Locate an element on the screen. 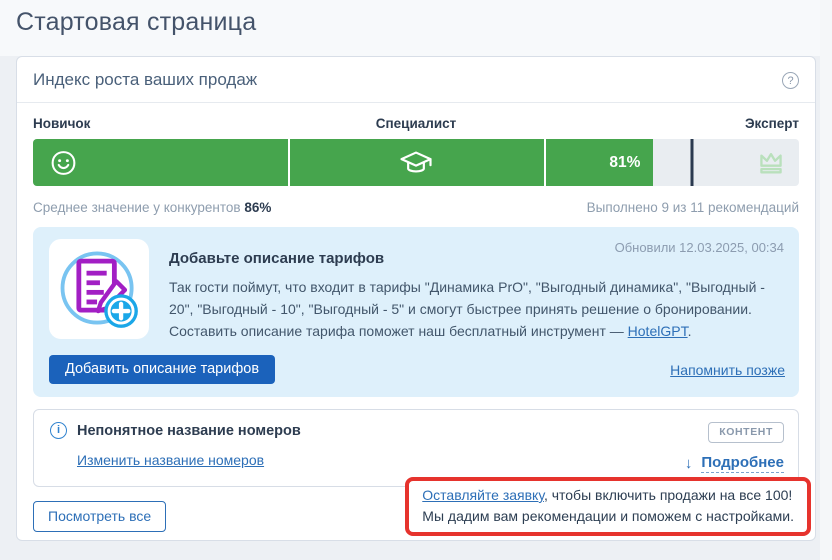  issue-title: Непонятное название номеров is located at coordinates (189, 430).